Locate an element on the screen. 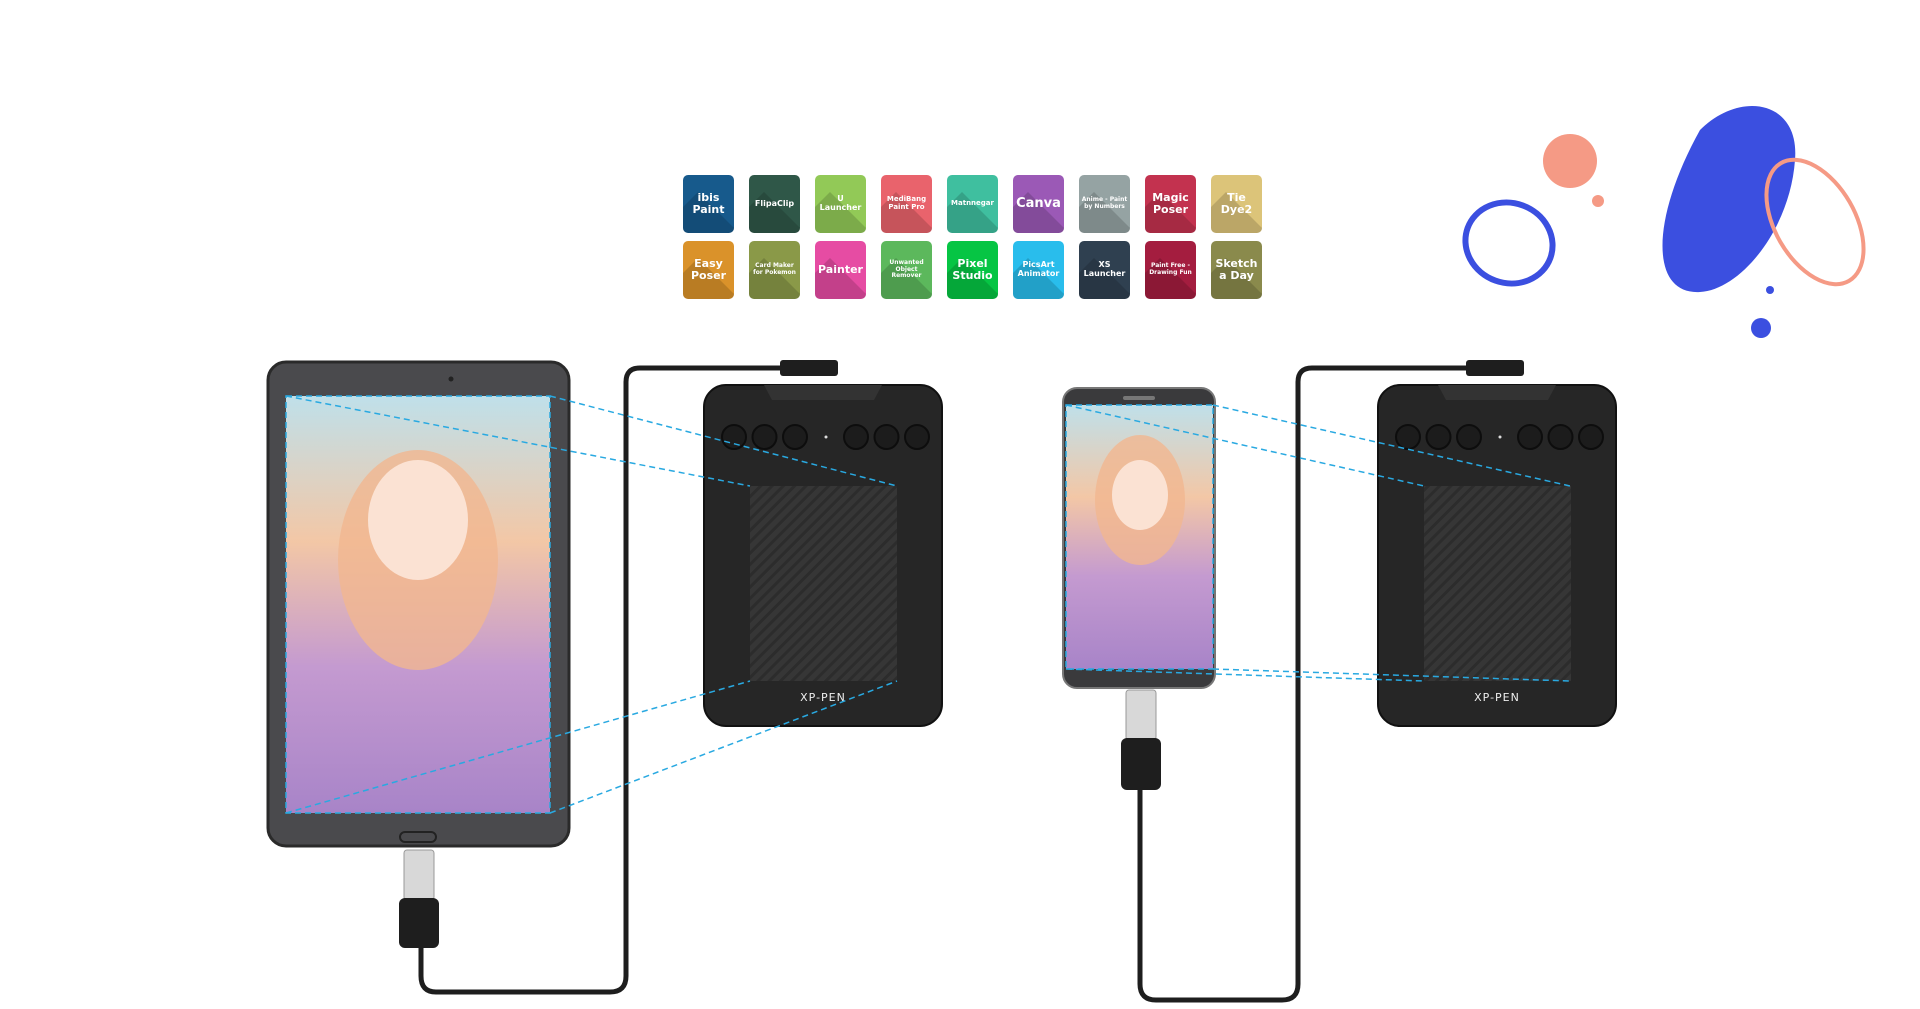  app-icon-label: Tie Dye2 is located at coordinates (1236, 203).